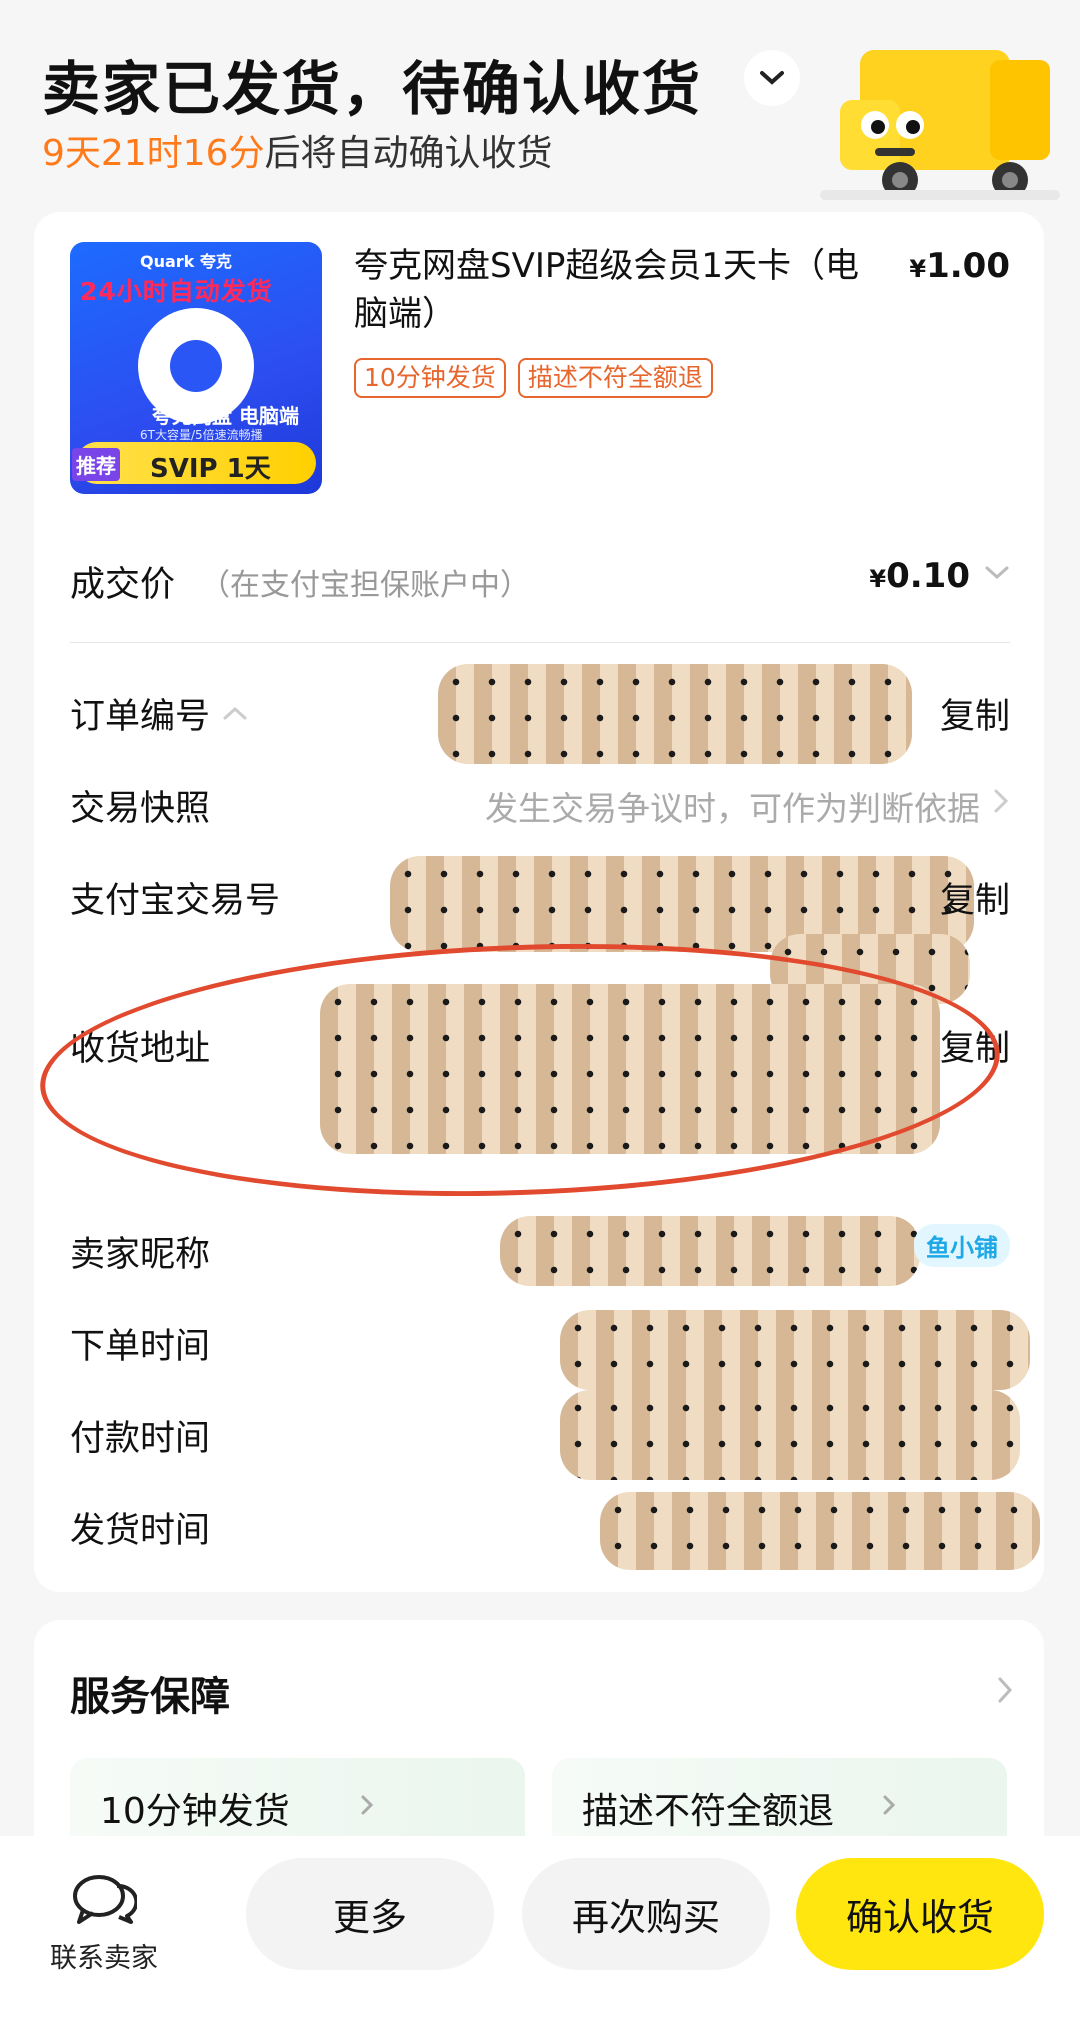 The width and height of the screenshot is (1080, 2017). I want to click on service-guarantee-title: 服务保障, so click(150, 1697).